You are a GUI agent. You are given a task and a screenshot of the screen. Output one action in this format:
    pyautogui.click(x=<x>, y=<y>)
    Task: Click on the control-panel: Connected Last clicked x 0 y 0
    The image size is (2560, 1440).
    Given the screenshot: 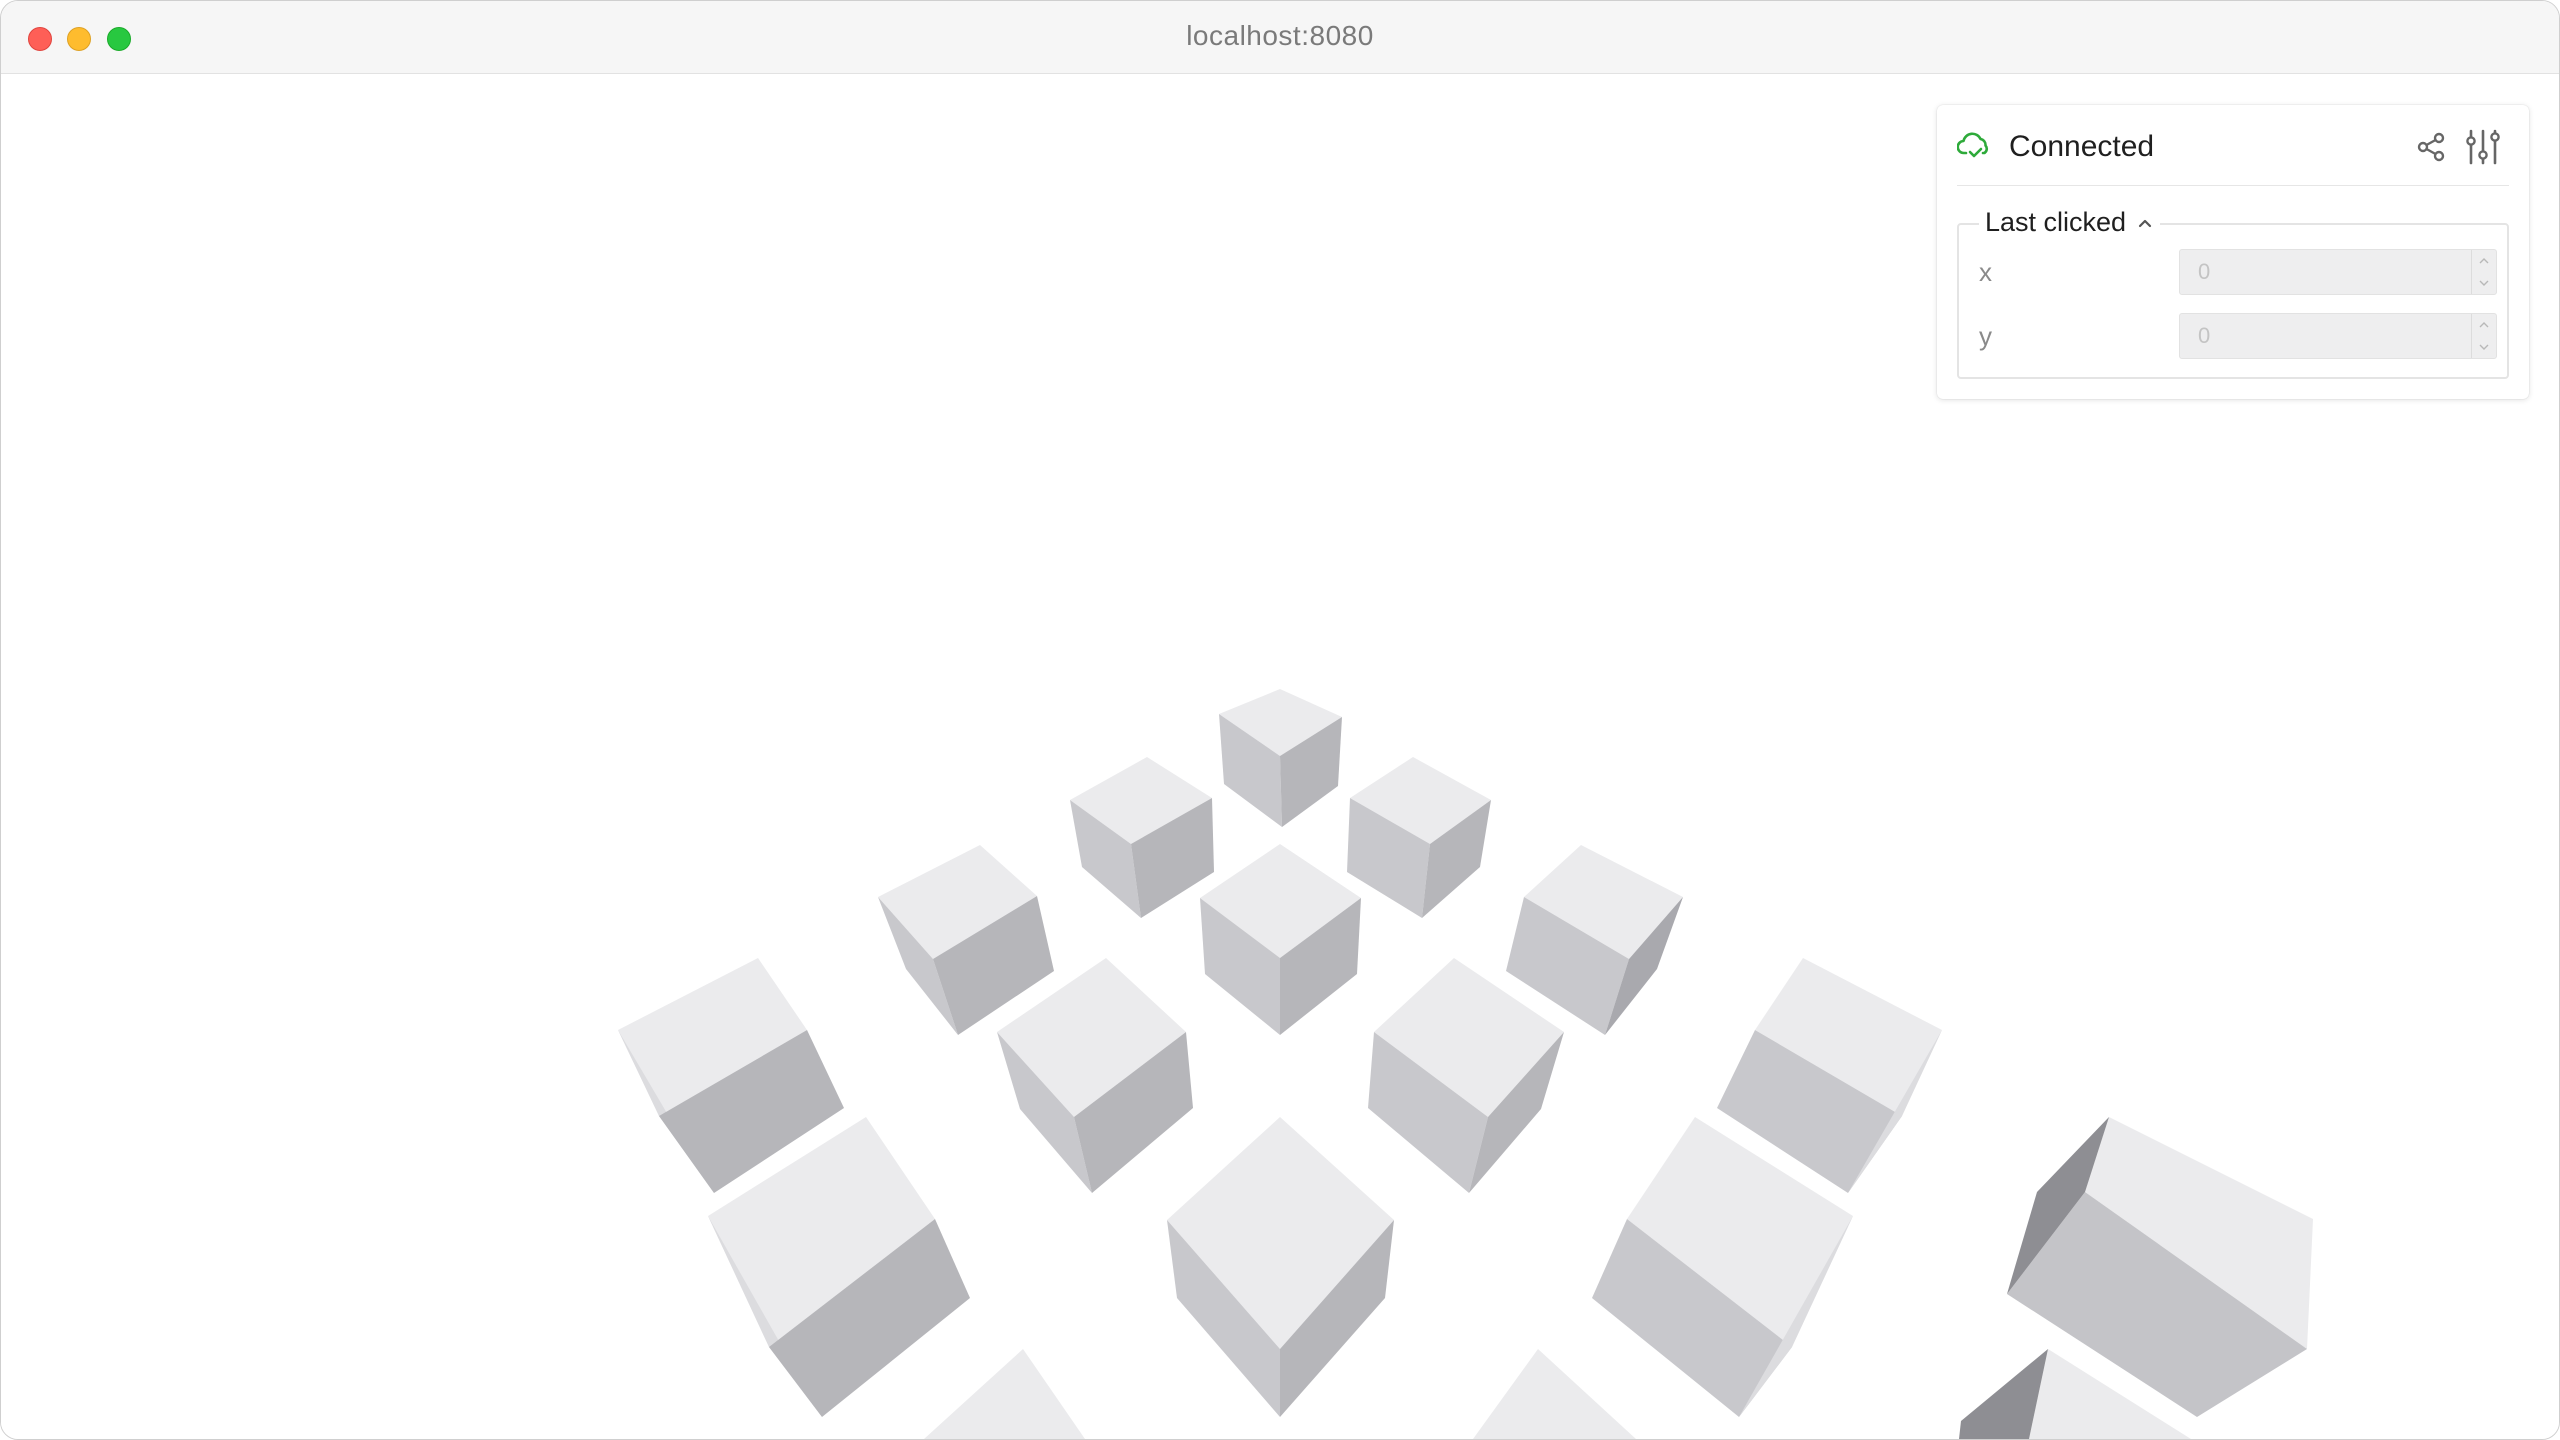 What is the action you would take?
    pyautogui.click(x=2233, y=252)
    